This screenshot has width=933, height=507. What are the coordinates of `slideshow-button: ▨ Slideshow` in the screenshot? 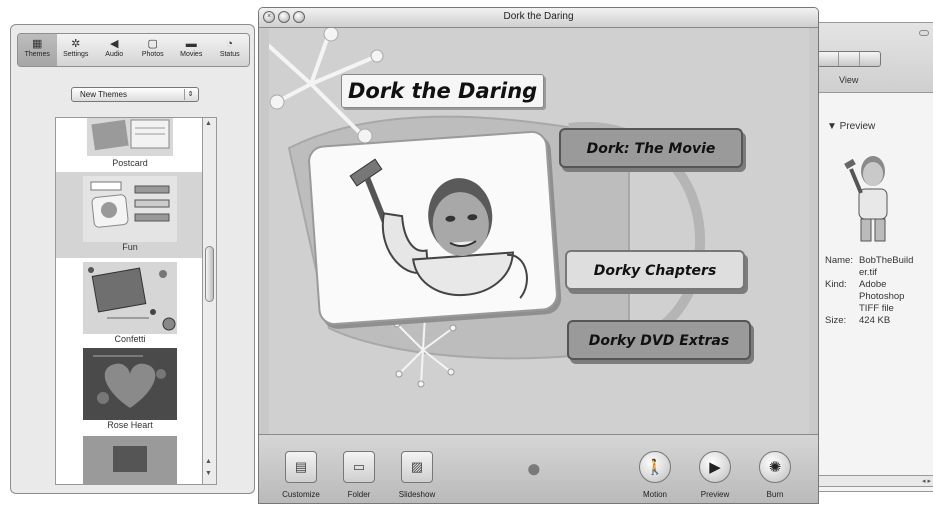 It's located at (417, 475).